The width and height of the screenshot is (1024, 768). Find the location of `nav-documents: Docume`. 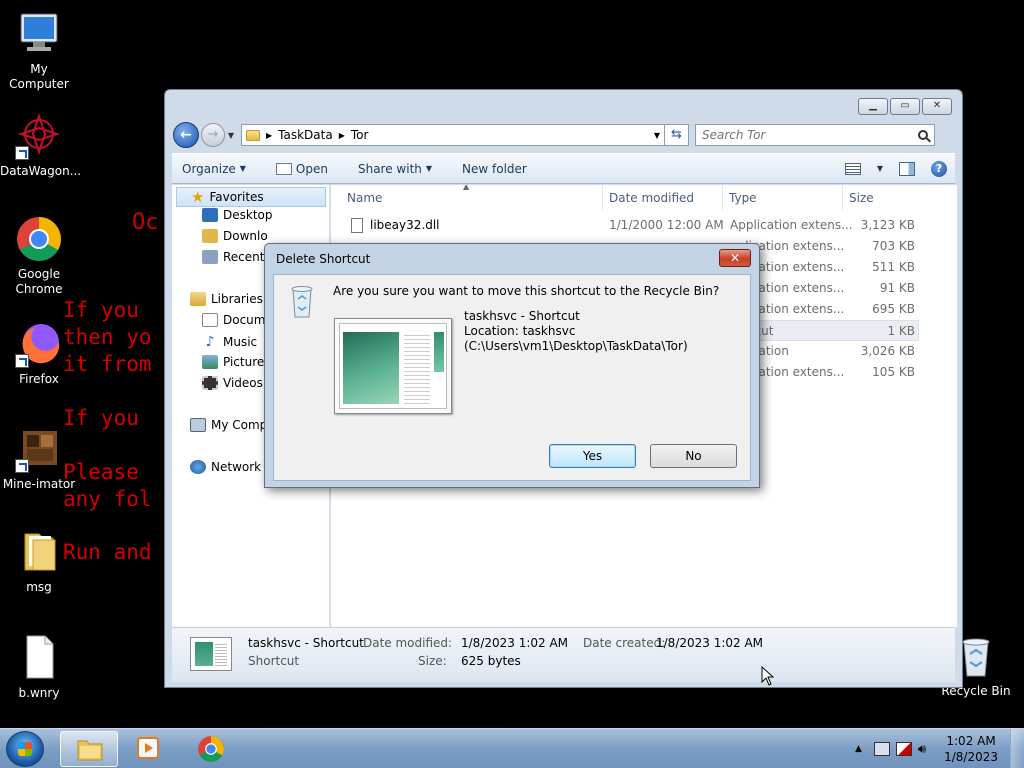

nav-documents: Docume is located at coordinates (237, 320).